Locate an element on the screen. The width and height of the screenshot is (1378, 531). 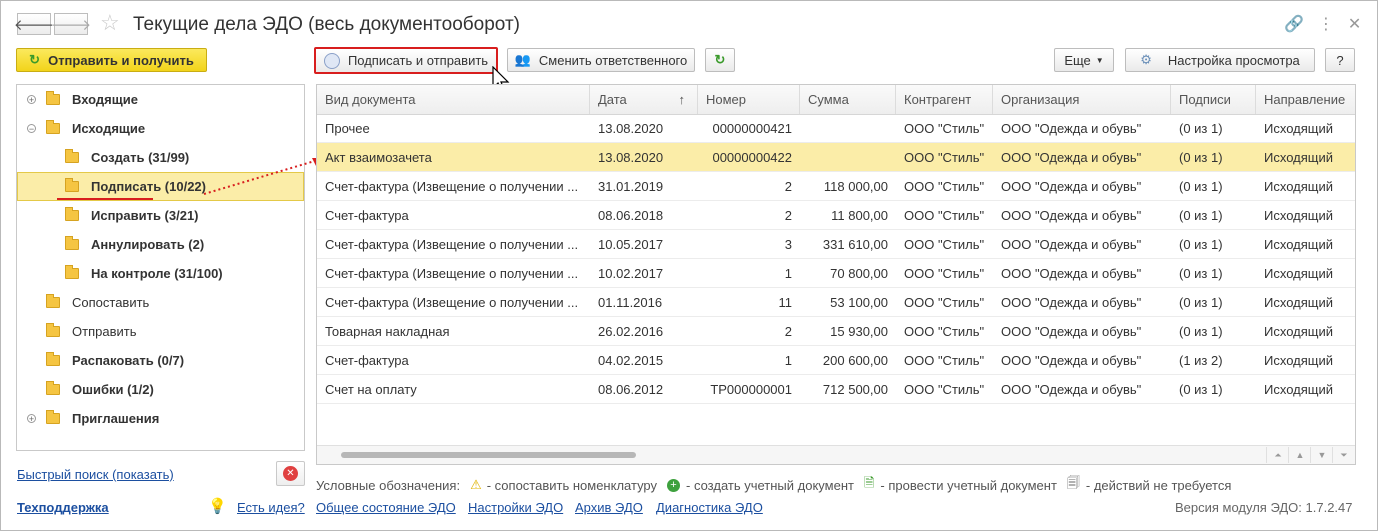
close-icon: ✕ is located at coordinates (1354, 24).